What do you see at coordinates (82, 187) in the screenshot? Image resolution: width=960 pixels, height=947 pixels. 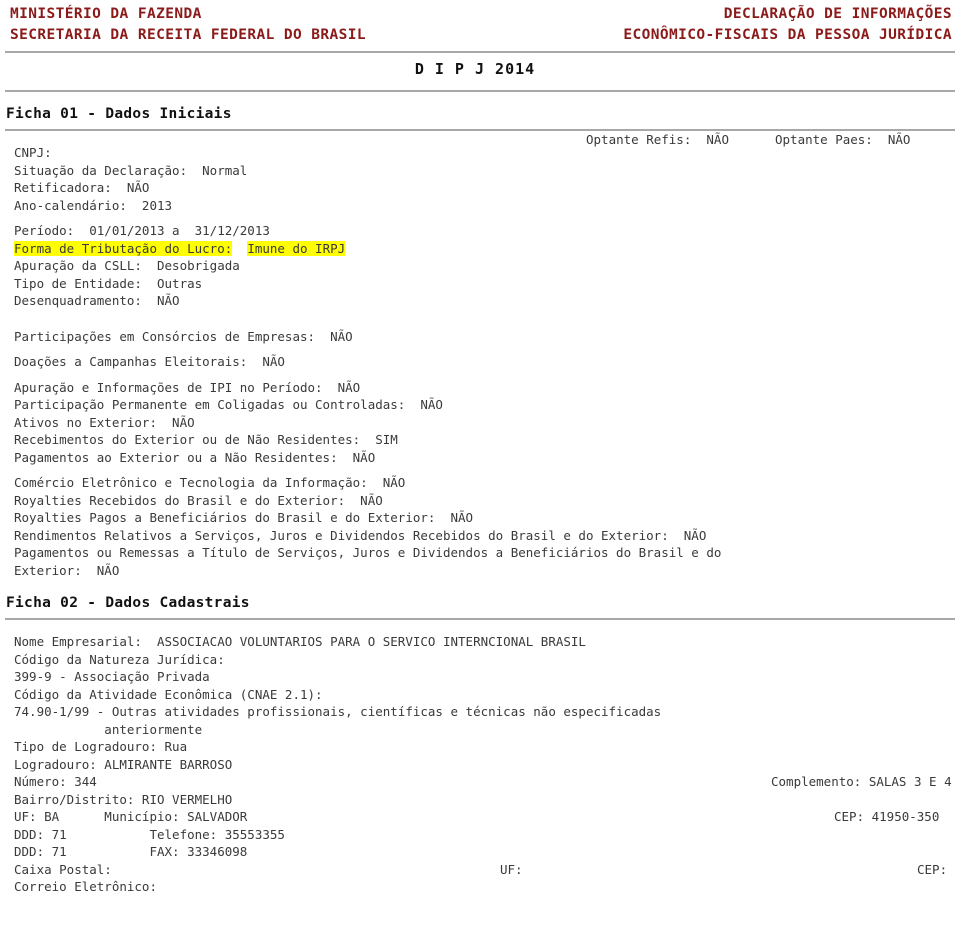 I see `retificadora-row: Retificadora: NÃO` at bounding box center [82, 187].